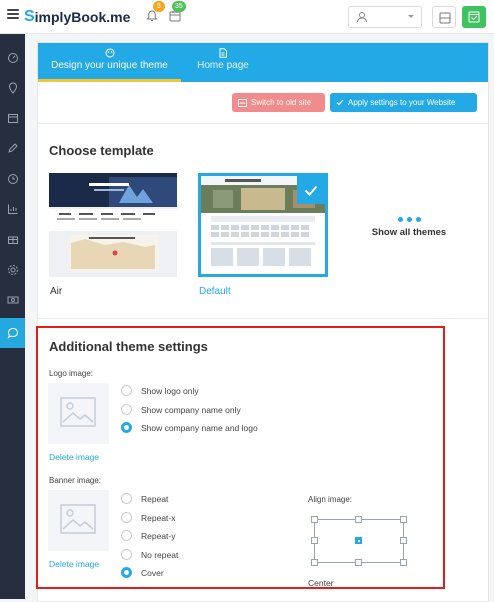 Image resolution: width=494 pixels, height=602 pixels. What do you see at coordinates (311, 190) in the screenshot?
I see `selected-check-icon` at bounding box center [311, 190].